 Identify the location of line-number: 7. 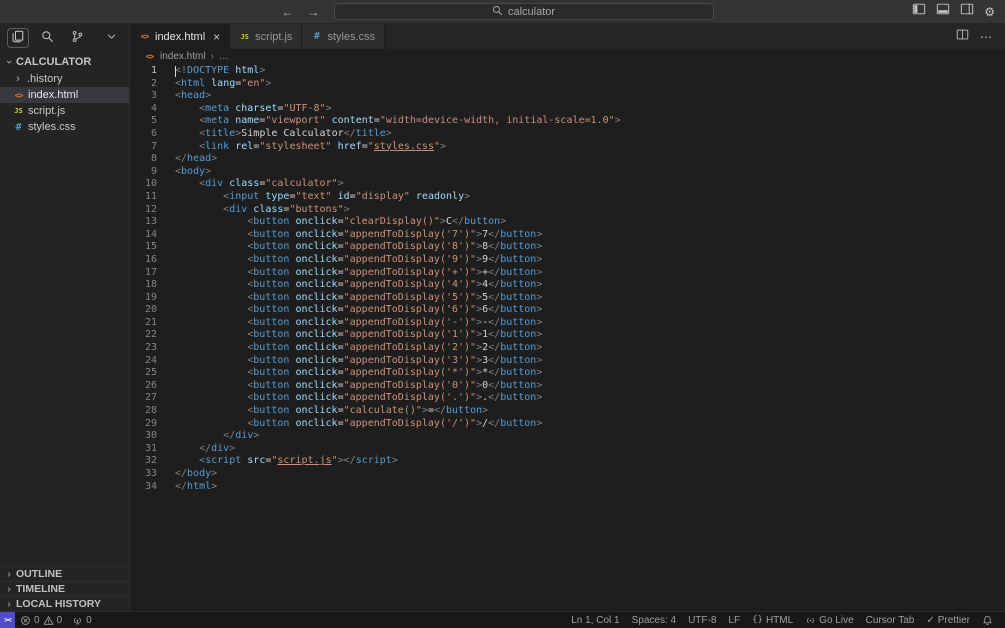
(153, 146).